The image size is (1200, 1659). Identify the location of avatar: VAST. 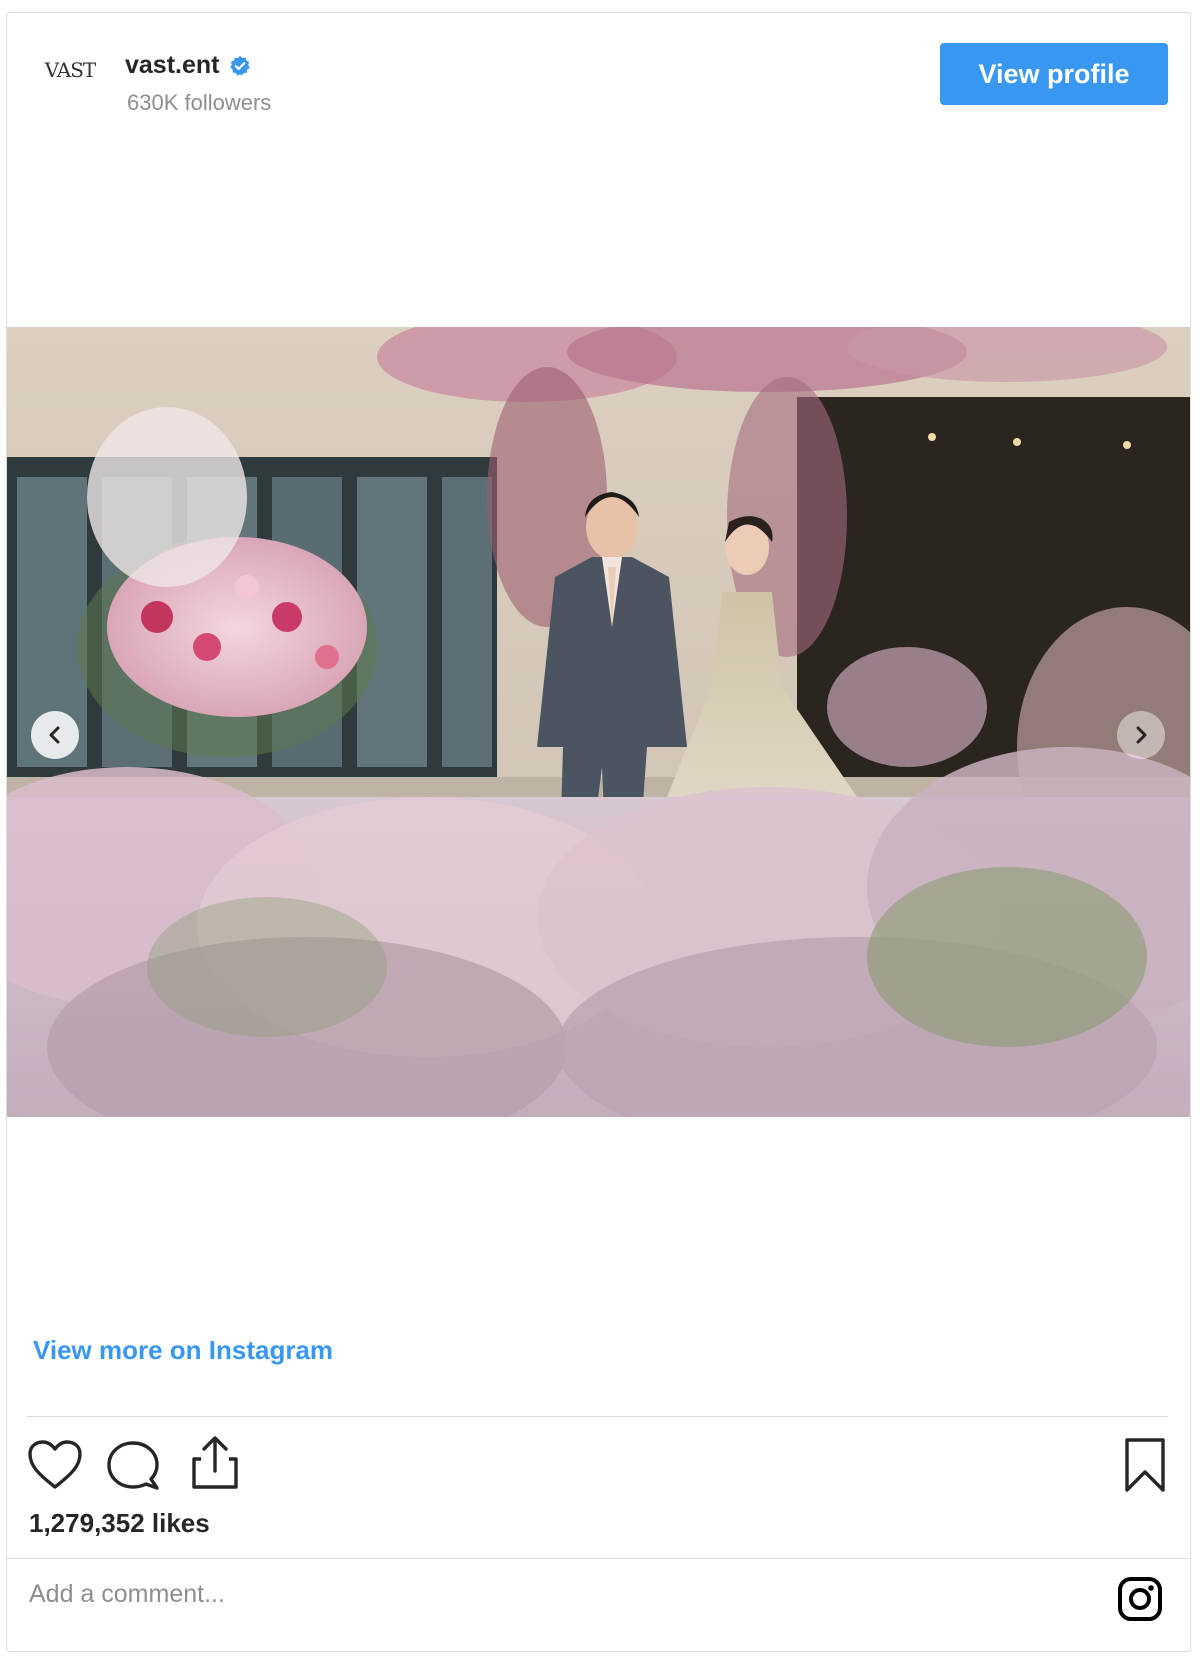
(70, 70).